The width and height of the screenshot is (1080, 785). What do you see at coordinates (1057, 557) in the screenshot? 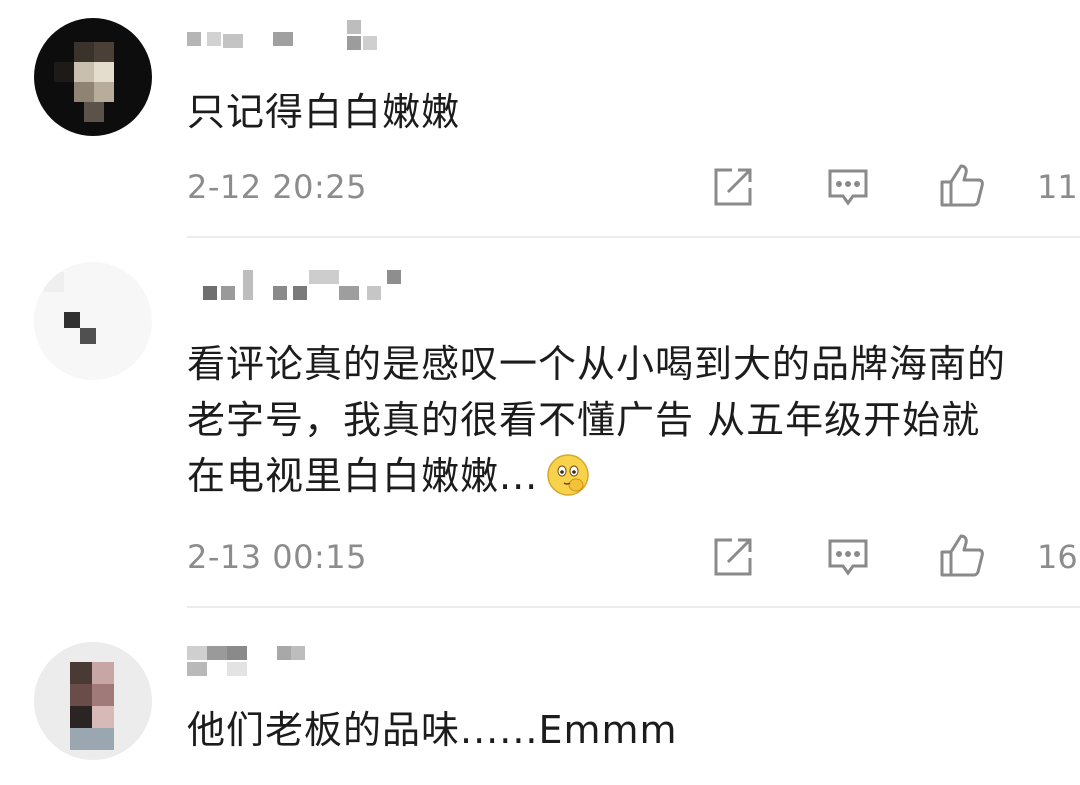
I see `like-count: 16` at bounding box center [1057, 557].